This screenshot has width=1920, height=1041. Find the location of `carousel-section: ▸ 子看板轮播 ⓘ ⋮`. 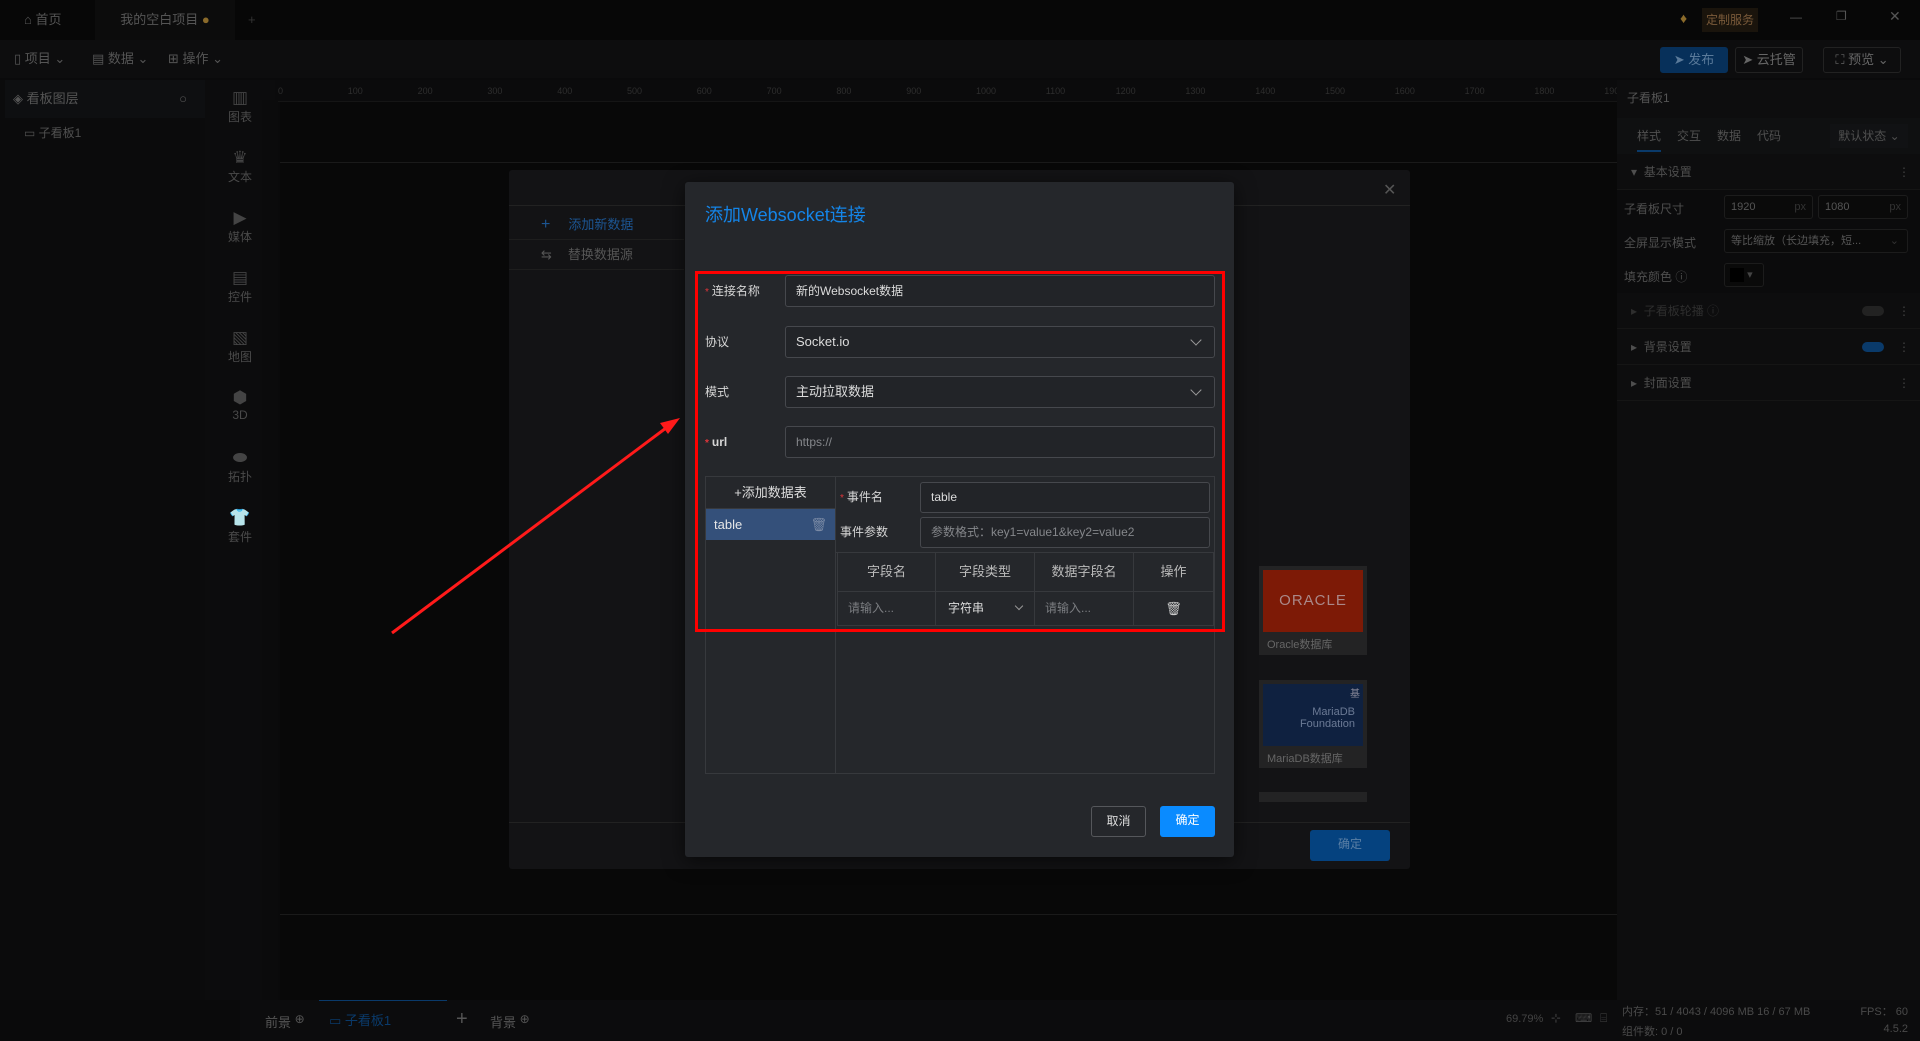

carousel-section: ▸ 子看板轮播 ⓘ ⋮ is located at coordinates (1768, 311).